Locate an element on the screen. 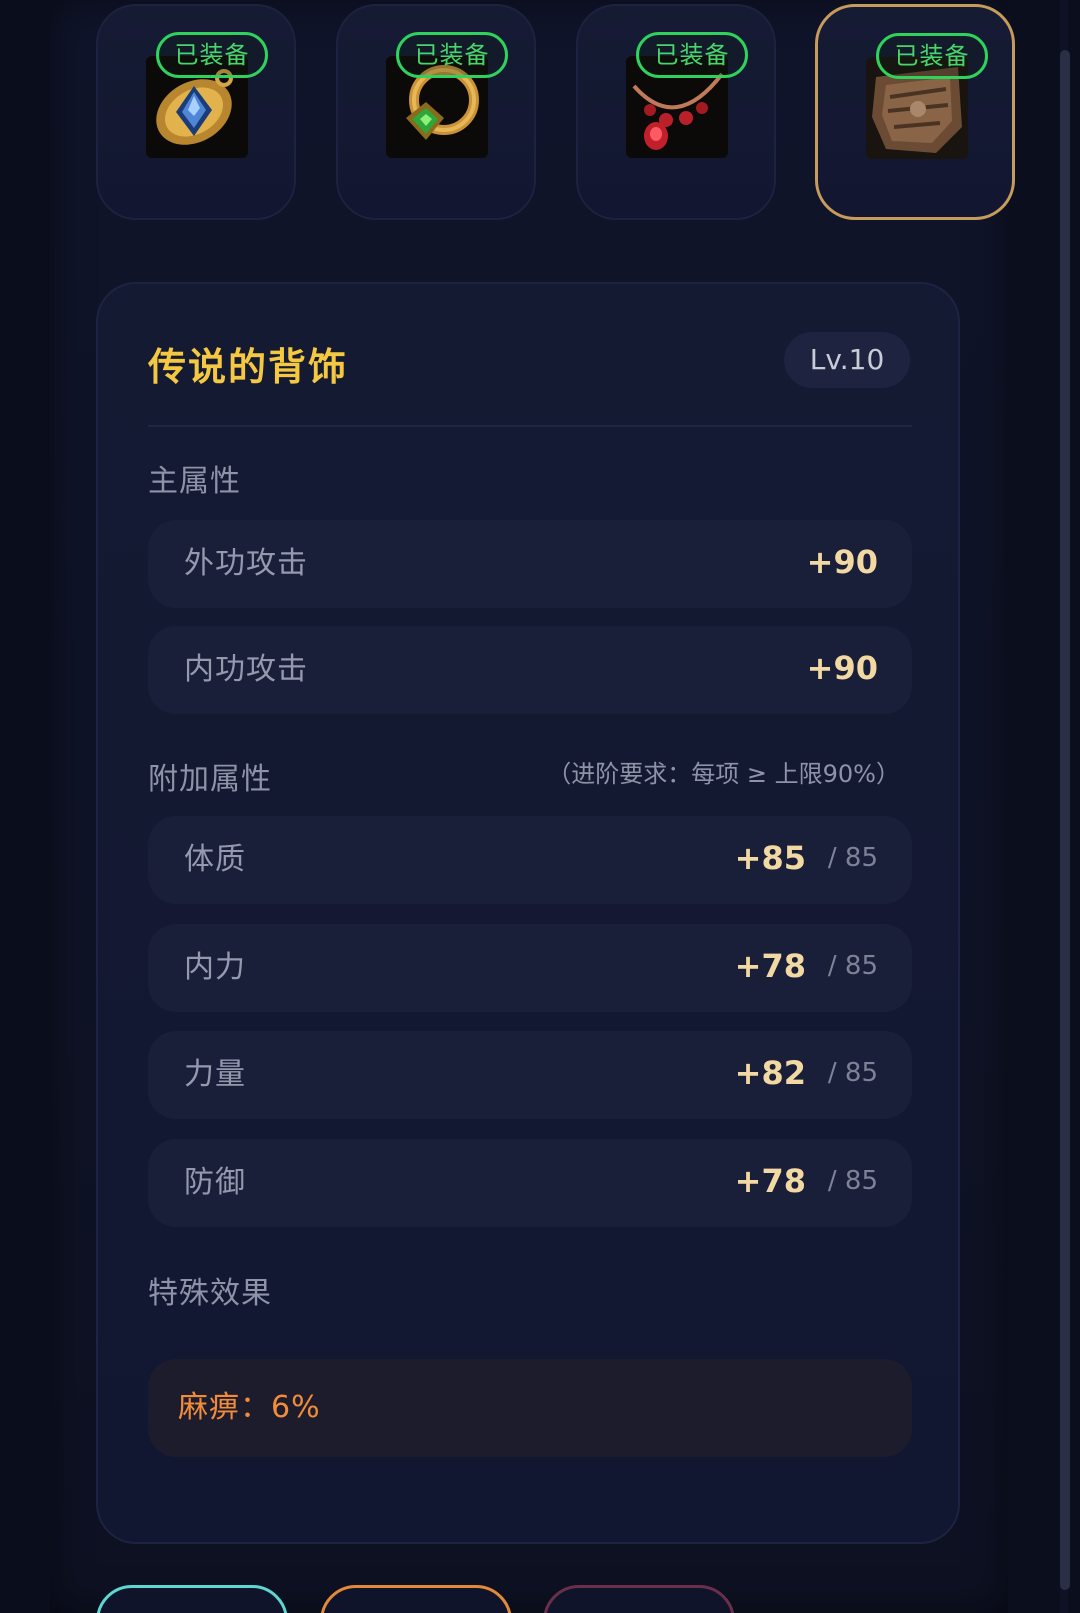 This screenshot has width=1080, height=1613. item-title: 传说的背饰 is located at coordinates (248, 367).